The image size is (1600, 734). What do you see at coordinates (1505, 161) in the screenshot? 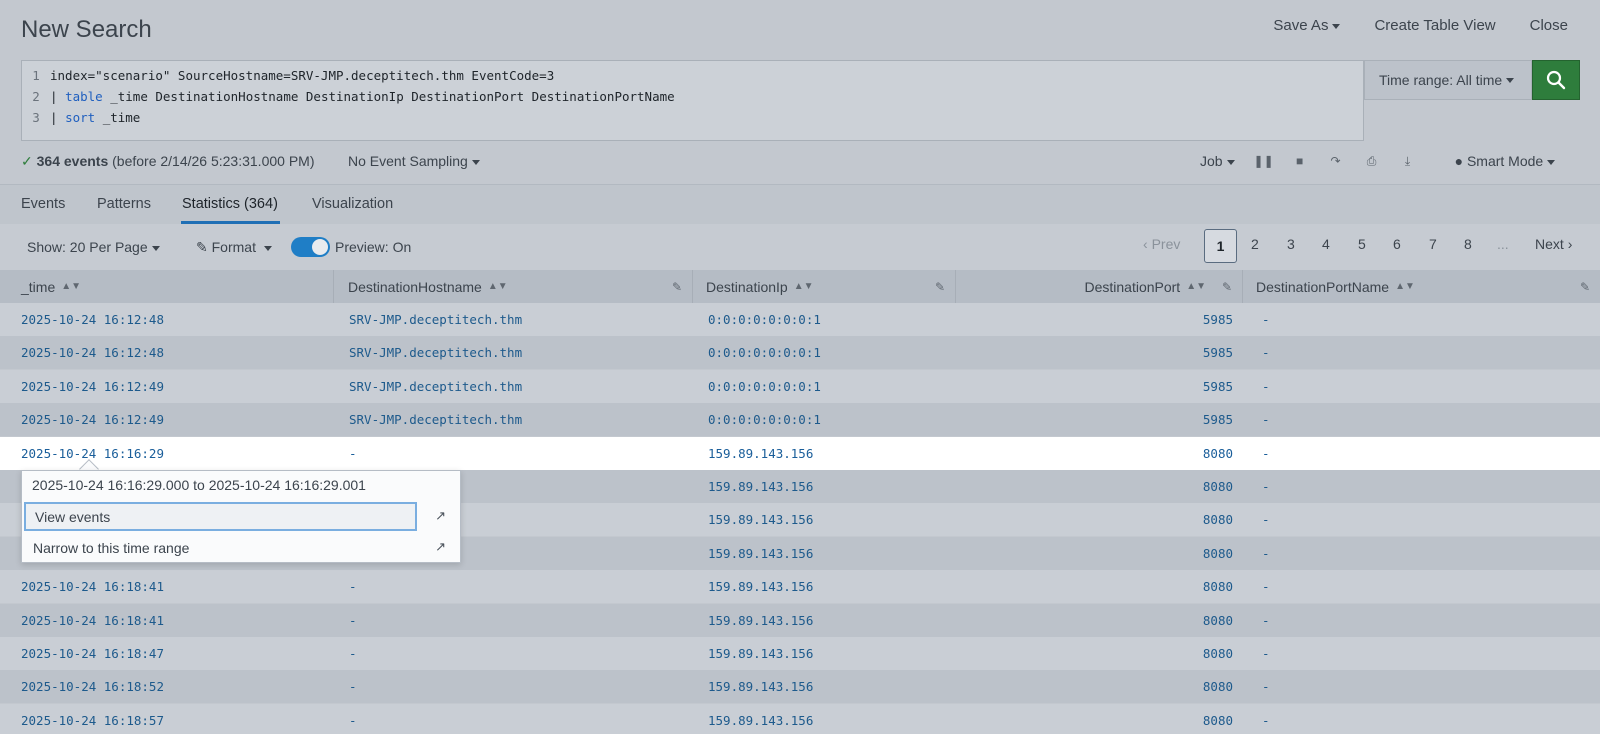
I see `search-mode-dropdown: ● Smart Mode` at bounding box center [1505, 161].